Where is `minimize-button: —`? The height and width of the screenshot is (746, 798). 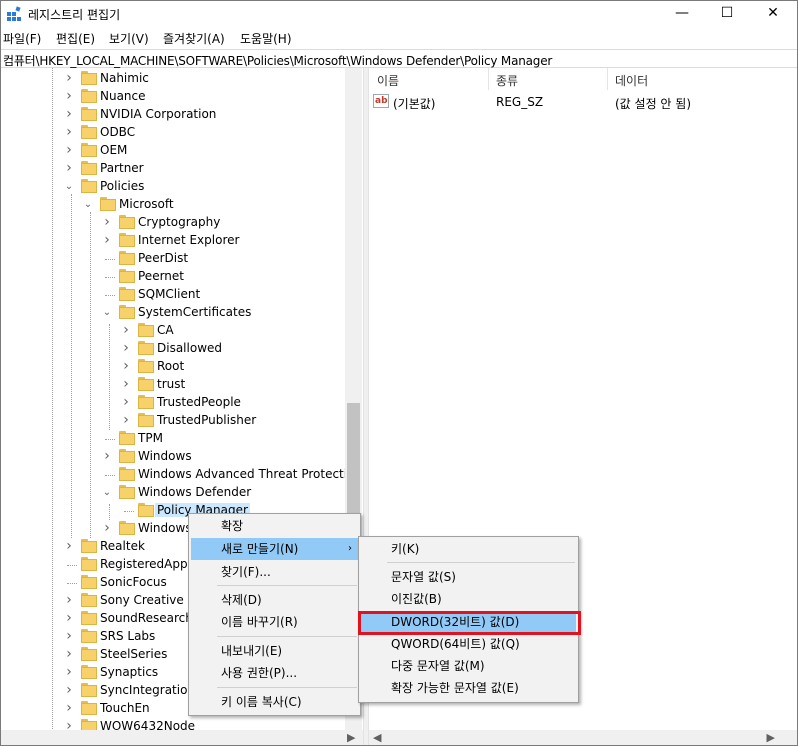
minimize-button: — is located at coordinates (682, 13).